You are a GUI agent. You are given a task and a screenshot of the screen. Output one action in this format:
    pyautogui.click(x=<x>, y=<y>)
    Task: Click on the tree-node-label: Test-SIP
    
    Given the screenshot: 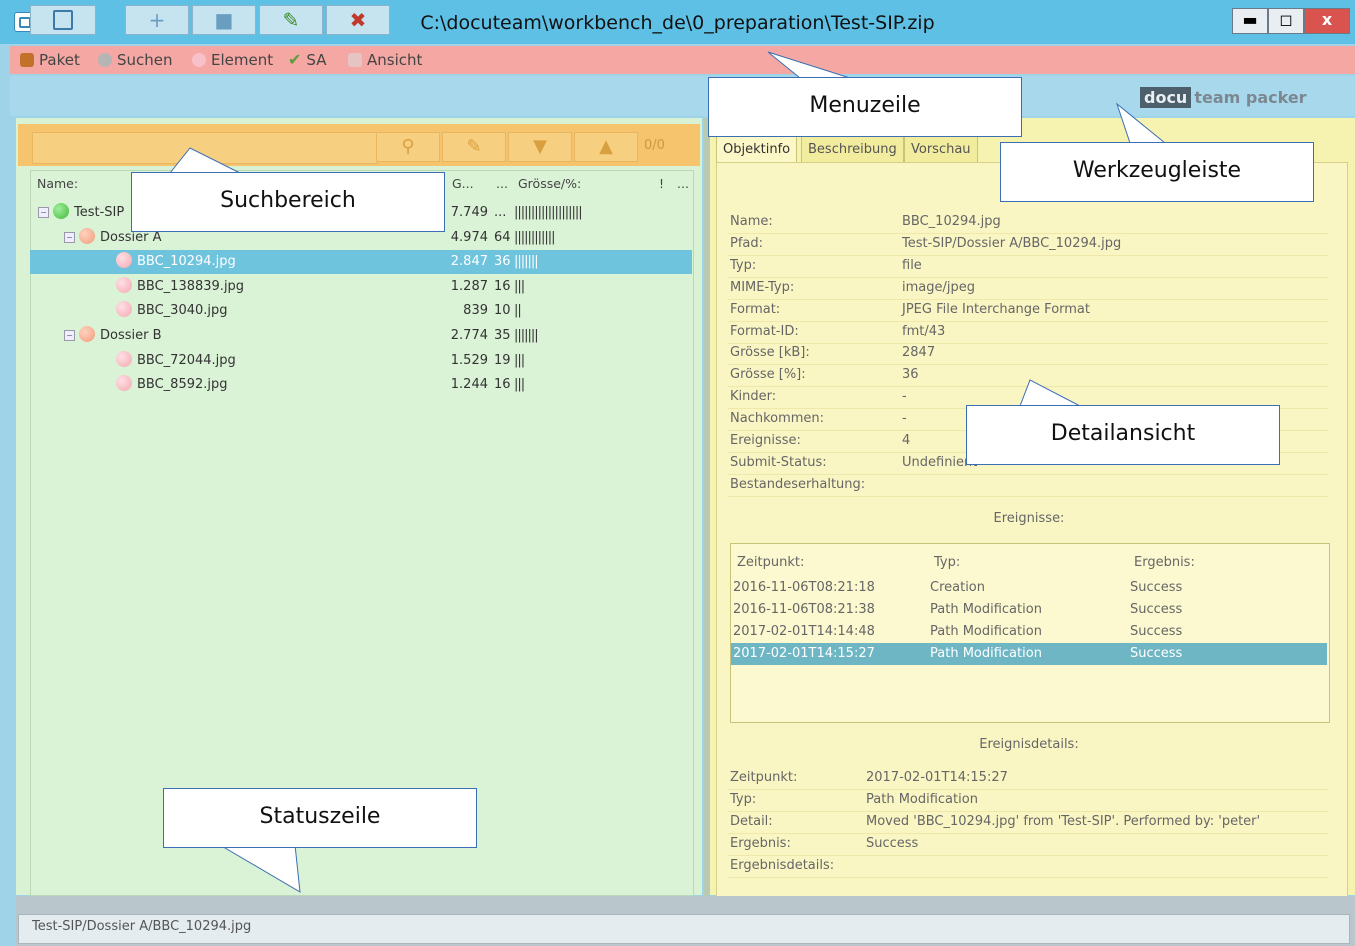 What is the action you would take?
    pyautogui.click(x=99, y=212)
    